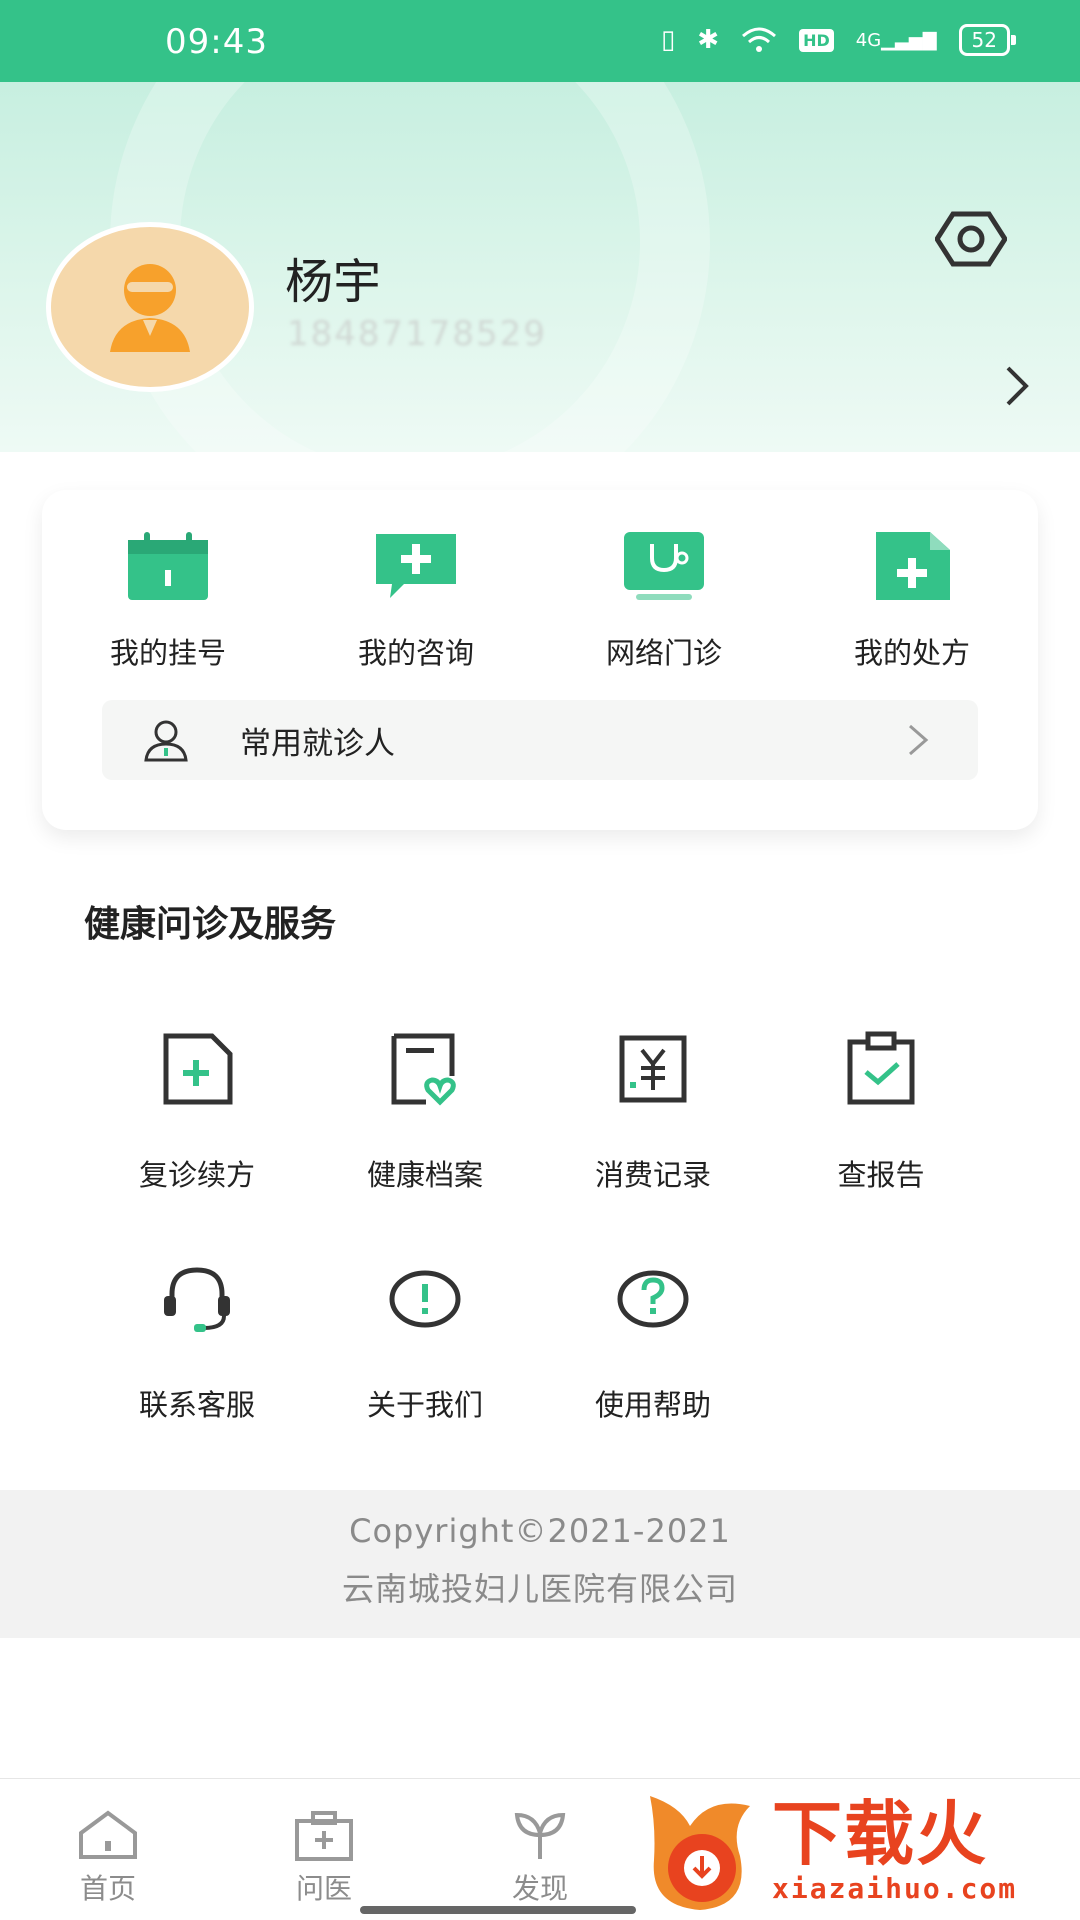 The width and height of the screenshot is (1080, 1920). Describe the element at coordinates (498, 1910) in the screenshot. I see `home-indicator` at that location.